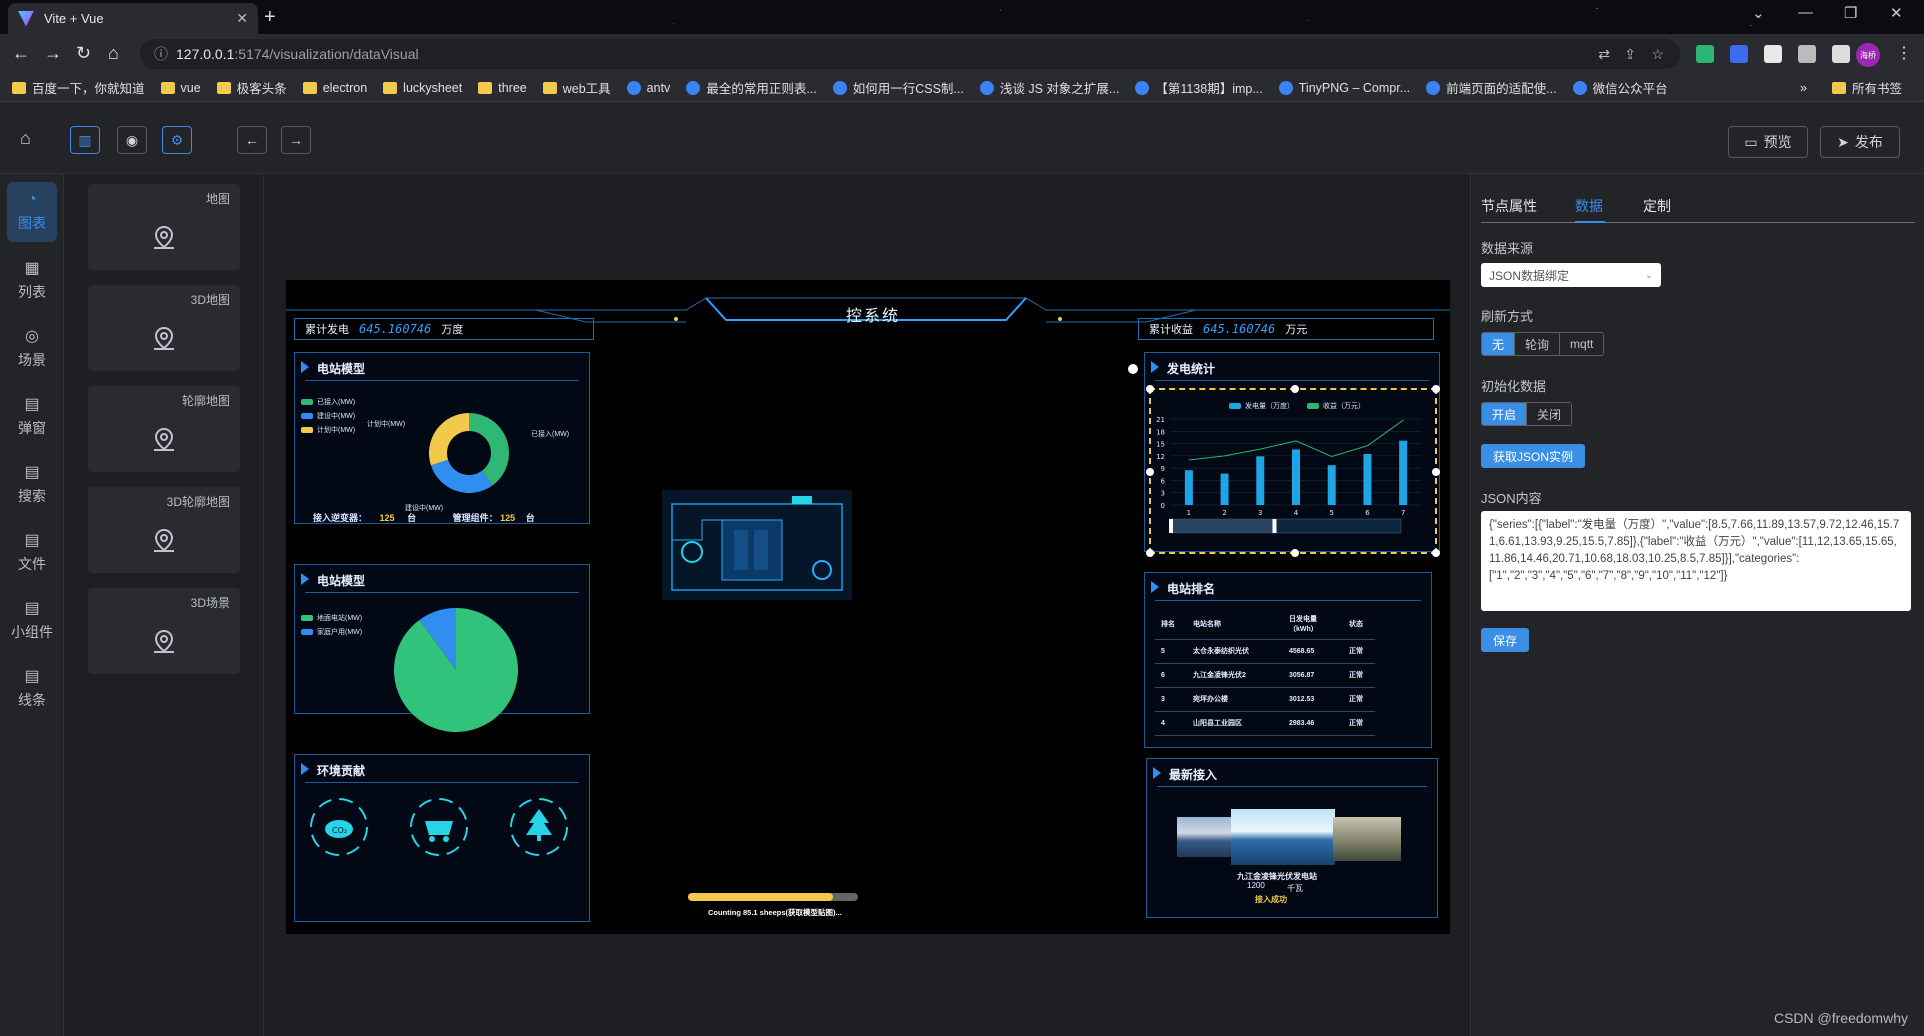  What do you see at coordinates (21, 53) in the screenshot?
I see `back-icon: ←` at bounding box center [21, 53].